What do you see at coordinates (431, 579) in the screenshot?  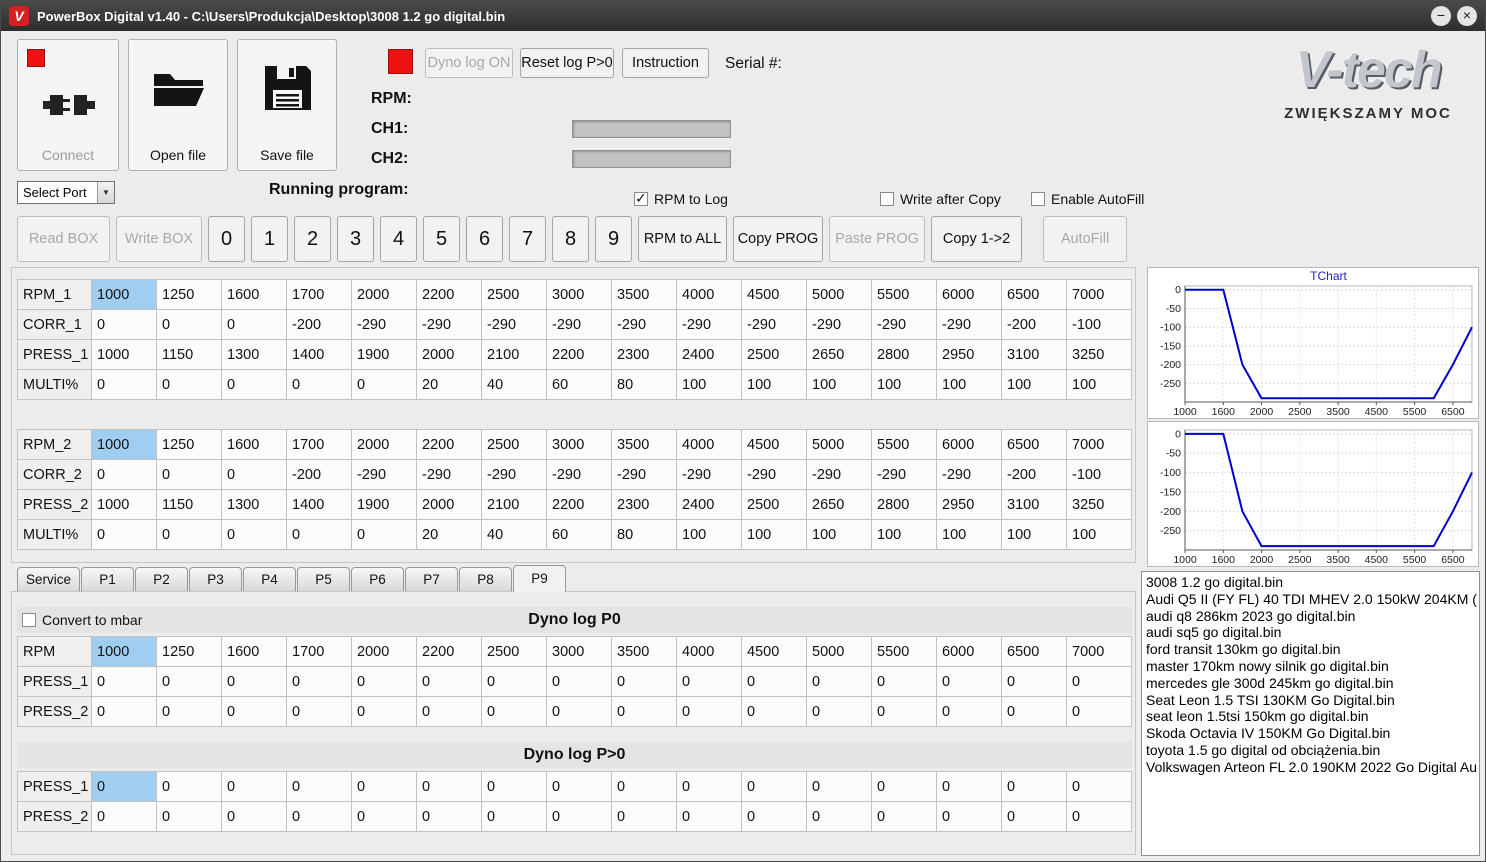 I see `tab-p7: P7` at bounding box center [431, 579].